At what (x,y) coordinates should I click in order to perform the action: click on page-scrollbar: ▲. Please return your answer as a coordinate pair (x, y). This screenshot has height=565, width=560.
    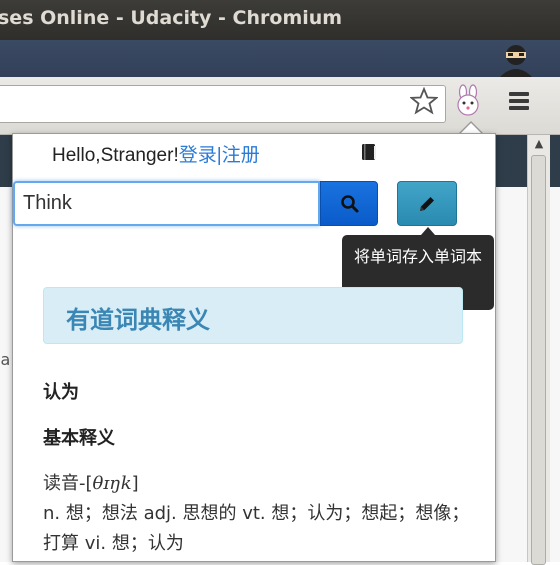
    Looking at the image, I should click on (538, 350).